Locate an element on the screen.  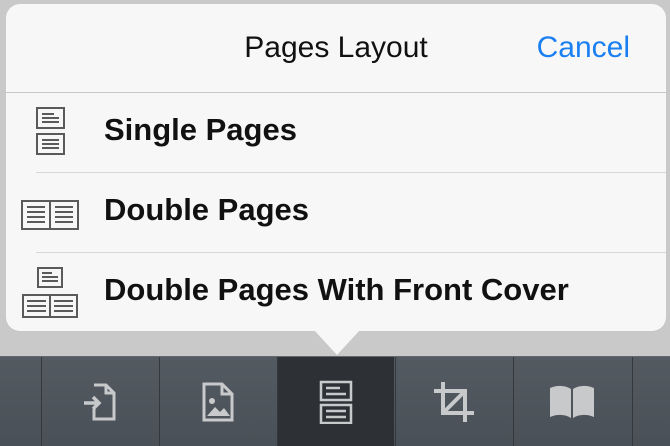
cancel-button: Cancel is located at coordinates (583, 48).